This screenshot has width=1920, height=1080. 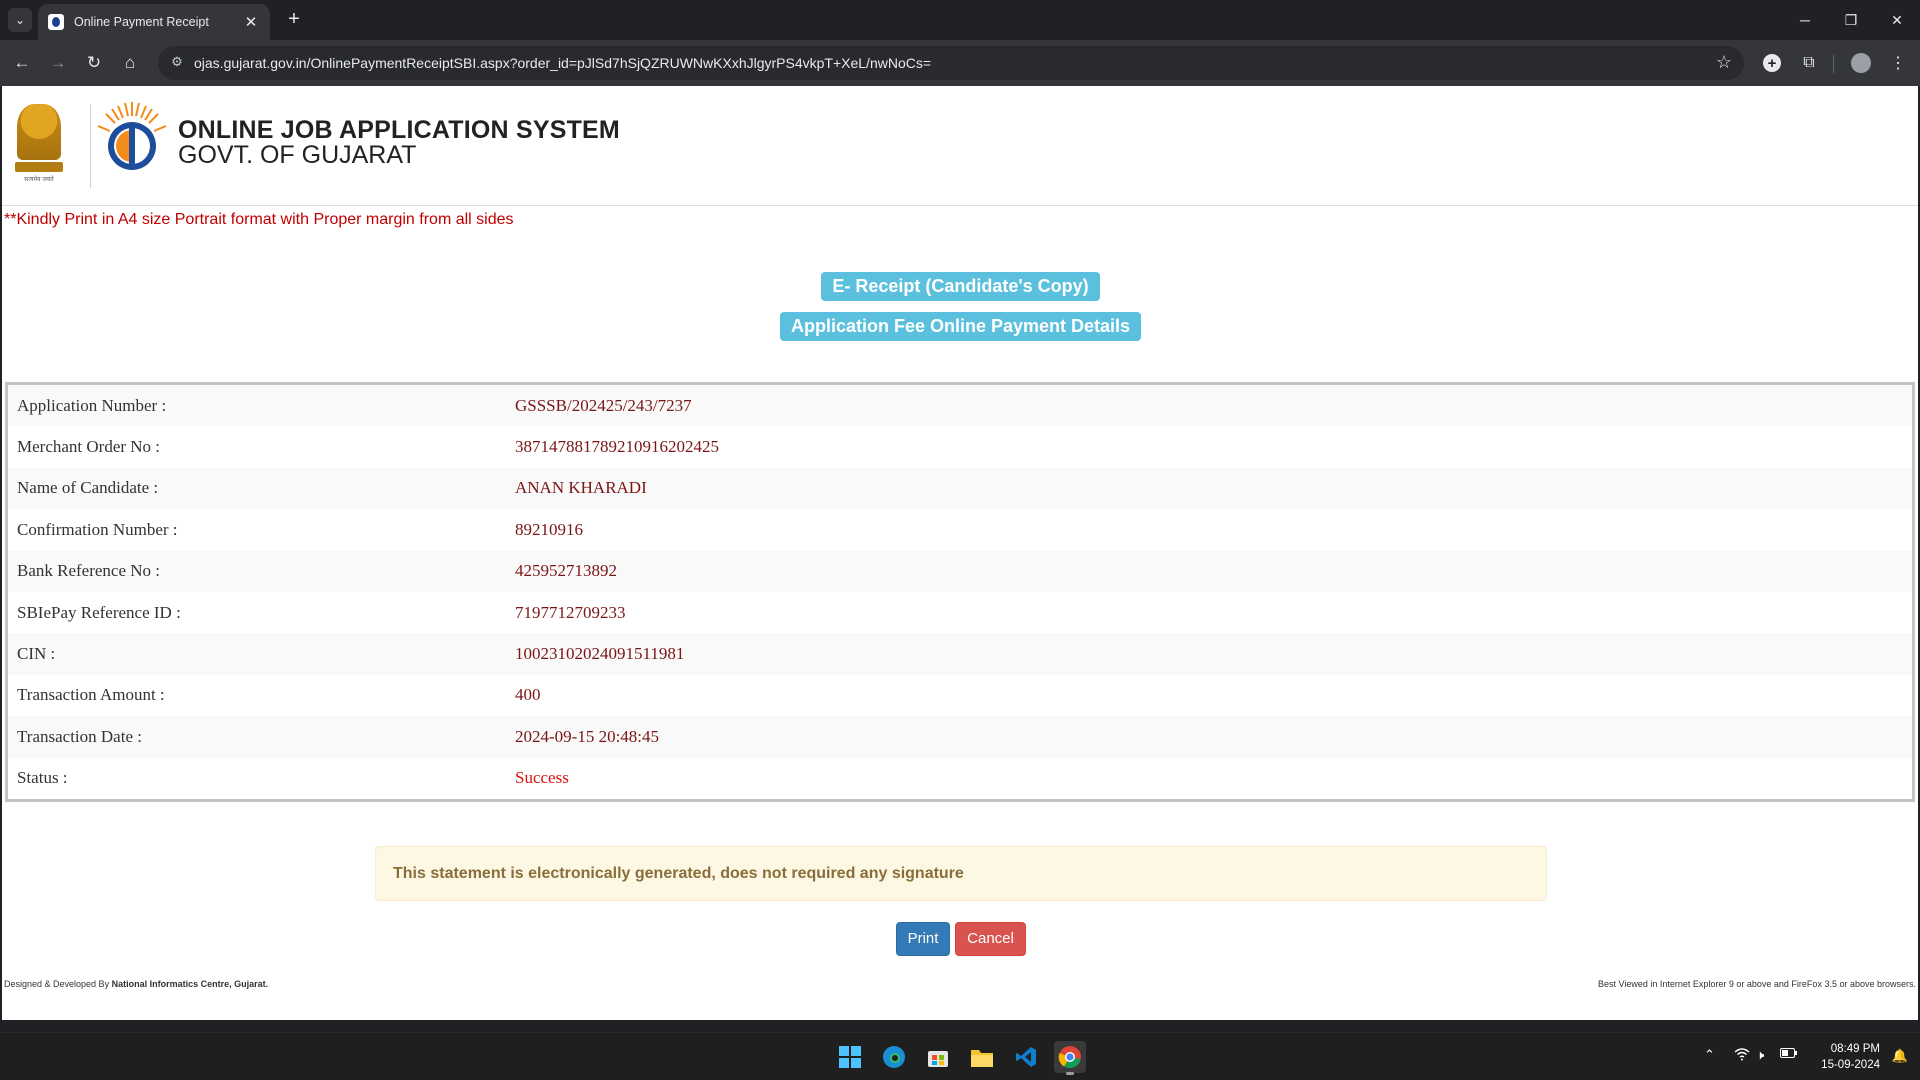 I want to click on tab-title: Online Payment Receipt, so click(x=141, y=22).